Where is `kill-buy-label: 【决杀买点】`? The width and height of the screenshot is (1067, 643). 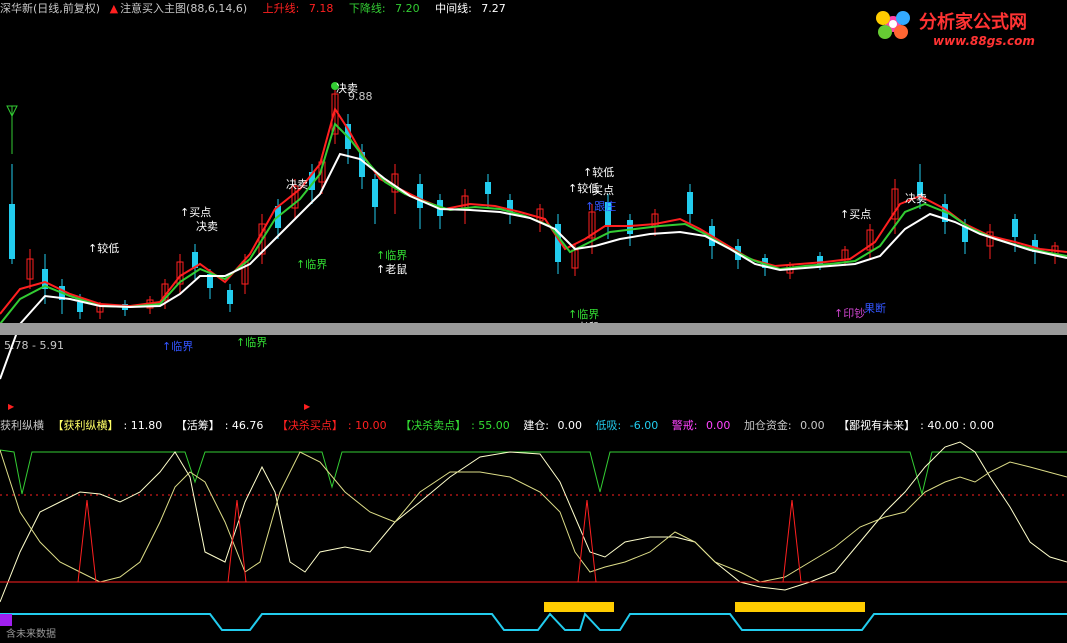 kill-buy-label: 【决杀买点】 is located at coordinates (309, 425).